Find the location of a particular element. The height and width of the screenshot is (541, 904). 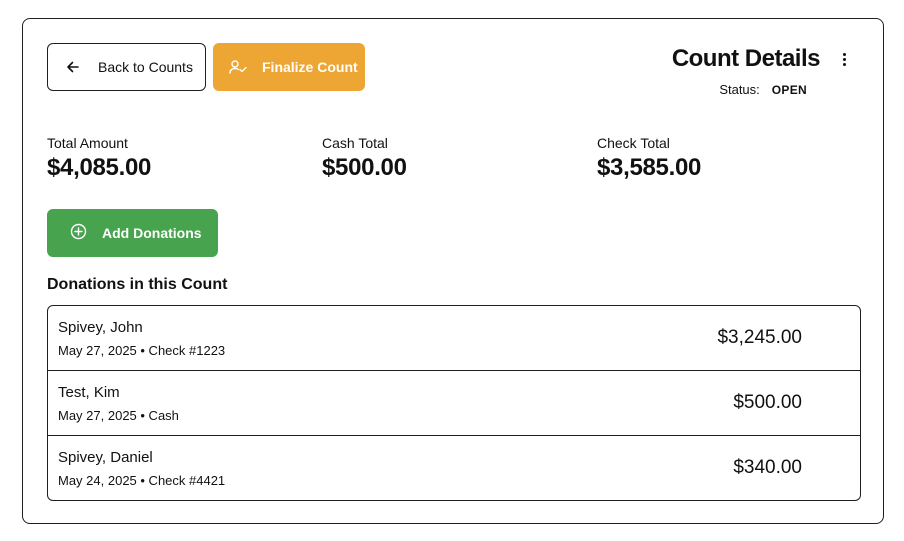

page-title: Count Details is located at coordinates (746, 58).